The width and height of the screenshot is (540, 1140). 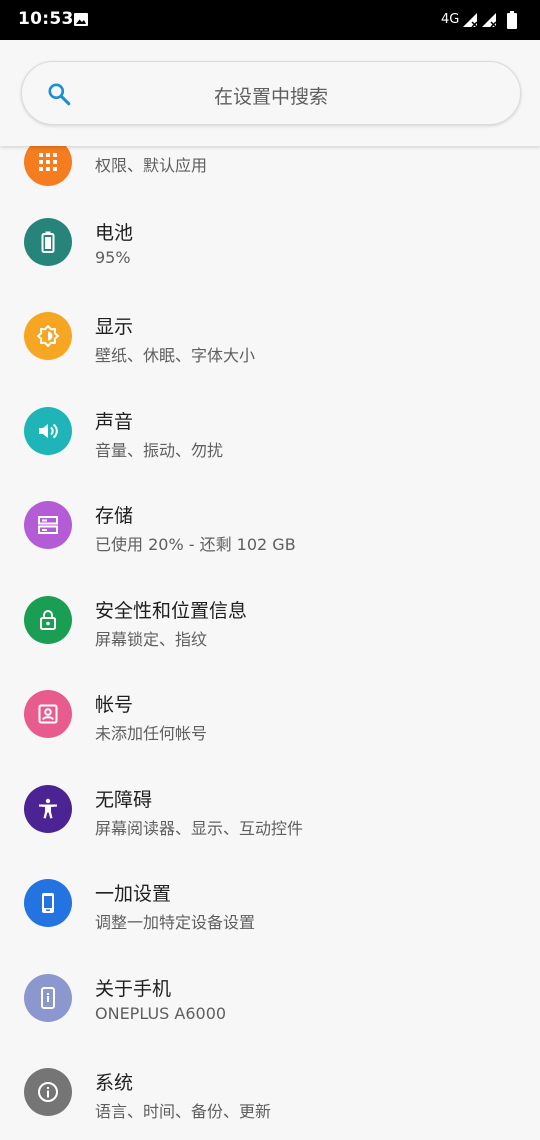 I want to click on item-title: 系统, so click(x=114, y=1083).